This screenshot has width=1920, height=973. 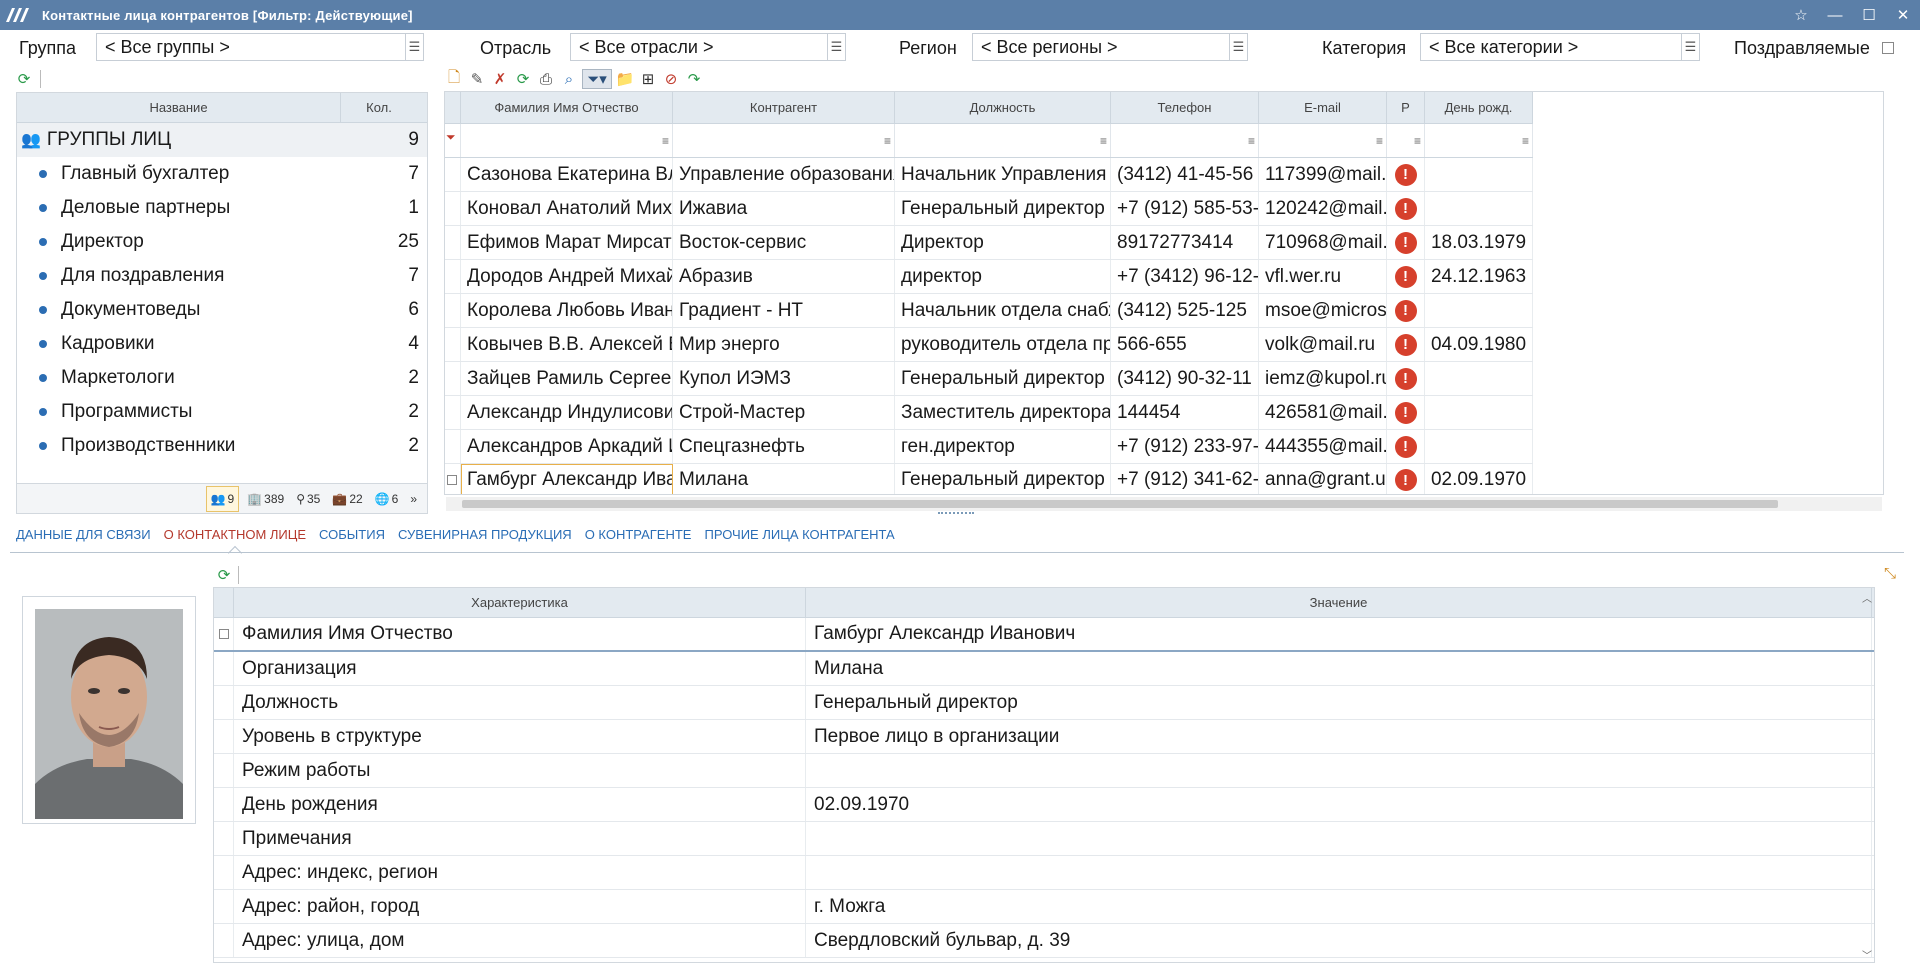 What do you see at coordinates (694, 79) in the screenshot?
I see `redo-icon: ↷` at bounding box center [694, 79].